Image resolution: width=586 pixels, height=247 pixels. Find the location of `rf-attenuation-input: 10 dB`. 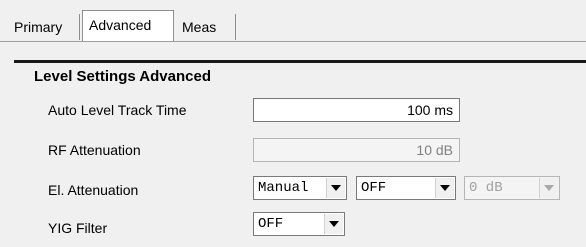

rf-attenuation-input: 10 dB is located at coordinates (356, 150).